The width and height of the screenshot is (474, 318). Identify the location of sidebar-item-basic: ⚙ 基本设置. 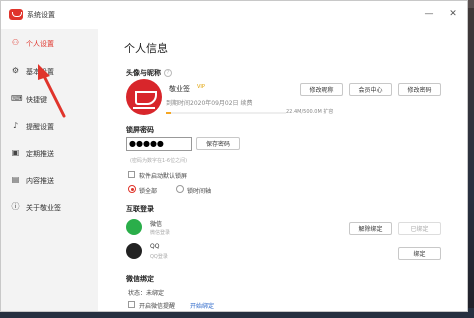
(49, 71).